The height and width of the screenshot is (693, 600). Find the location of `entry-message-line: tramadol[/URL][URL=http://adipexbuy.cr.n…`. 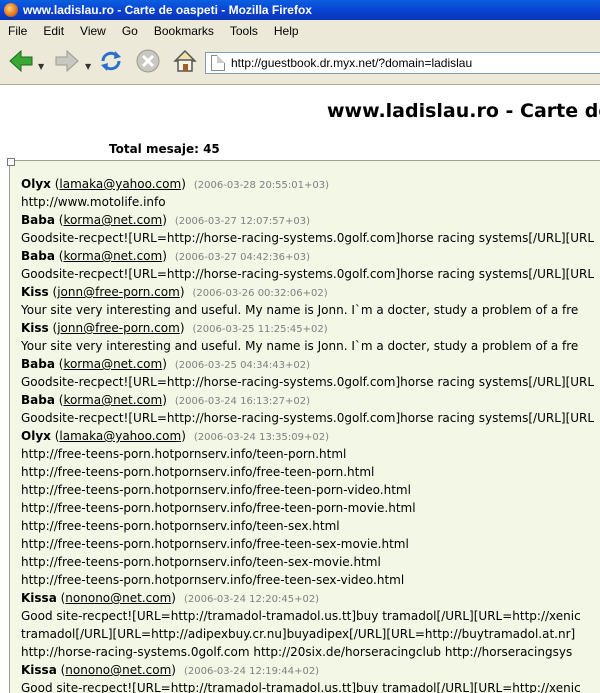

entry-message-line: tramadol[/URL][URL=http://adipexbuy.cr.n… is located at coordinates (298, 634).